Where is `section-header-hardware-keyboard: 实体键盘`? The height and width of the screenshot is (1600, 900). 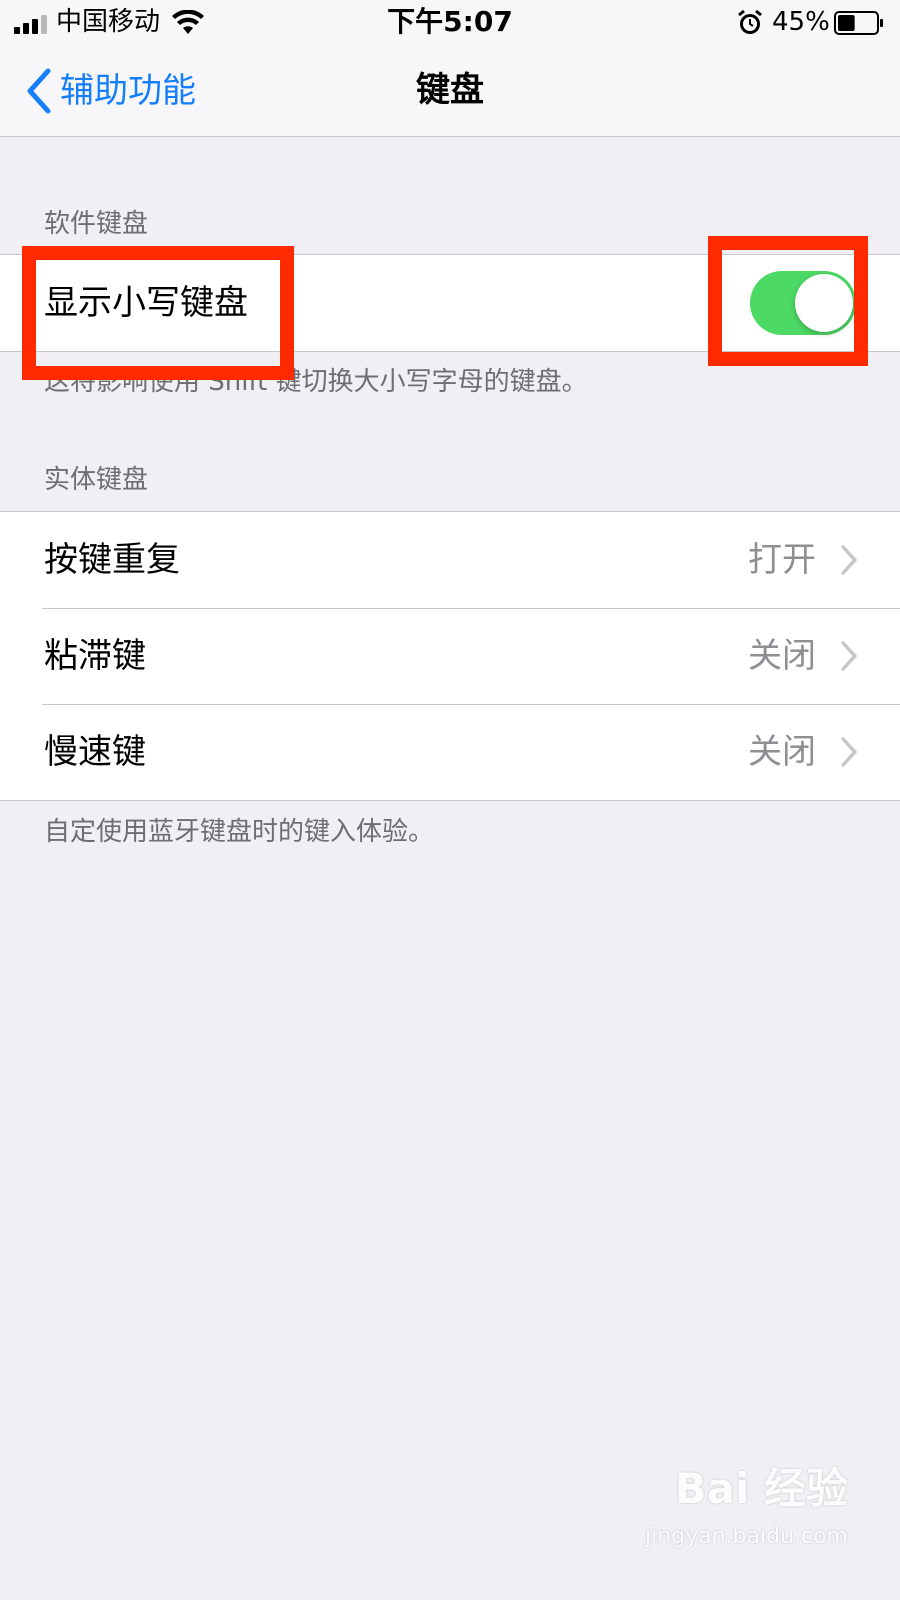 section-header-hardware-keyboard: 实体键盘 is located at coordinates (96, 480).